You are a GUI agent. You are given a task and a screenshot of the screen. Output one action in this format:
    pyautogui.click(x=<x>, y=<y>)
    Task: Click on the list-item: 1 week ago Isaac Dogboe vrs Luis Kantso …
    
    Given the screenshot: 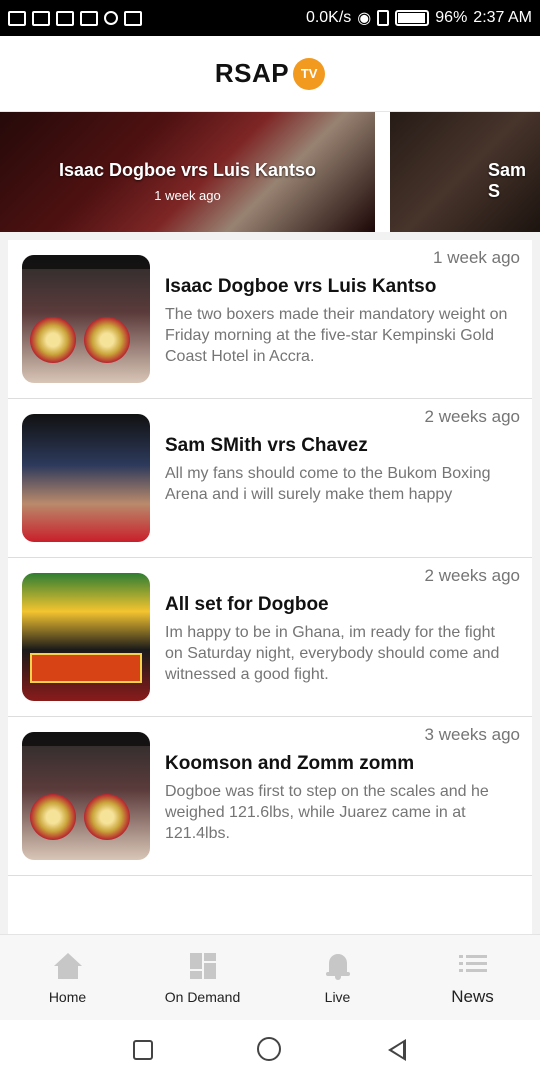 What is the action you would take?
    pyautogui.click(x=270, y=319)
    